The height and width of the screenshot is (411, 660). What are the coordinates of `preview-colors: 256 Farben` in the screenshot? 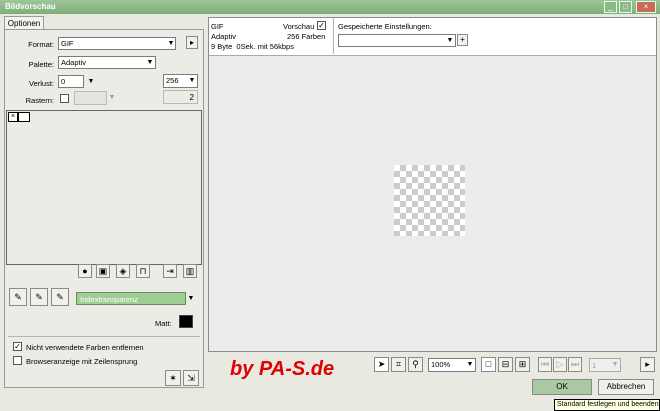 It's located at (306, 36).